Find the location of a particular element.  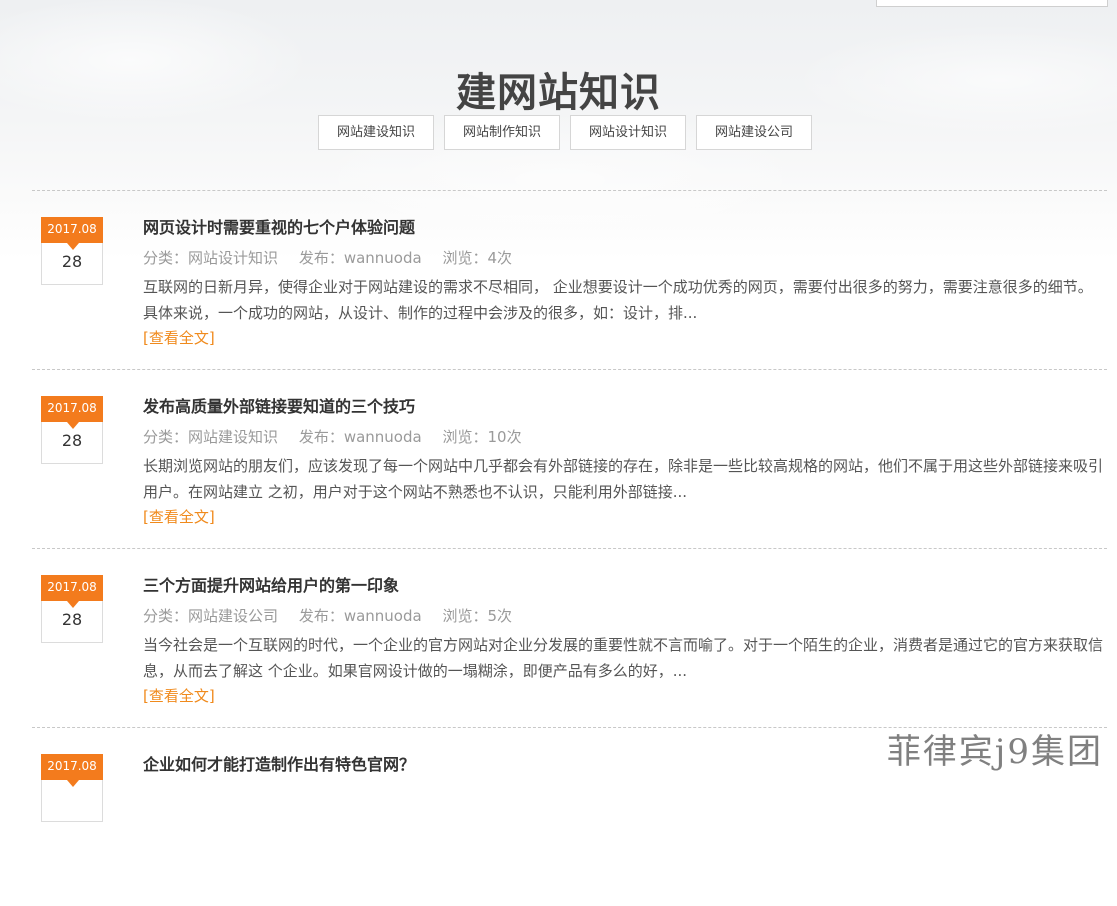

meta-views-value: 4次 is located at coordinates (500, 258).